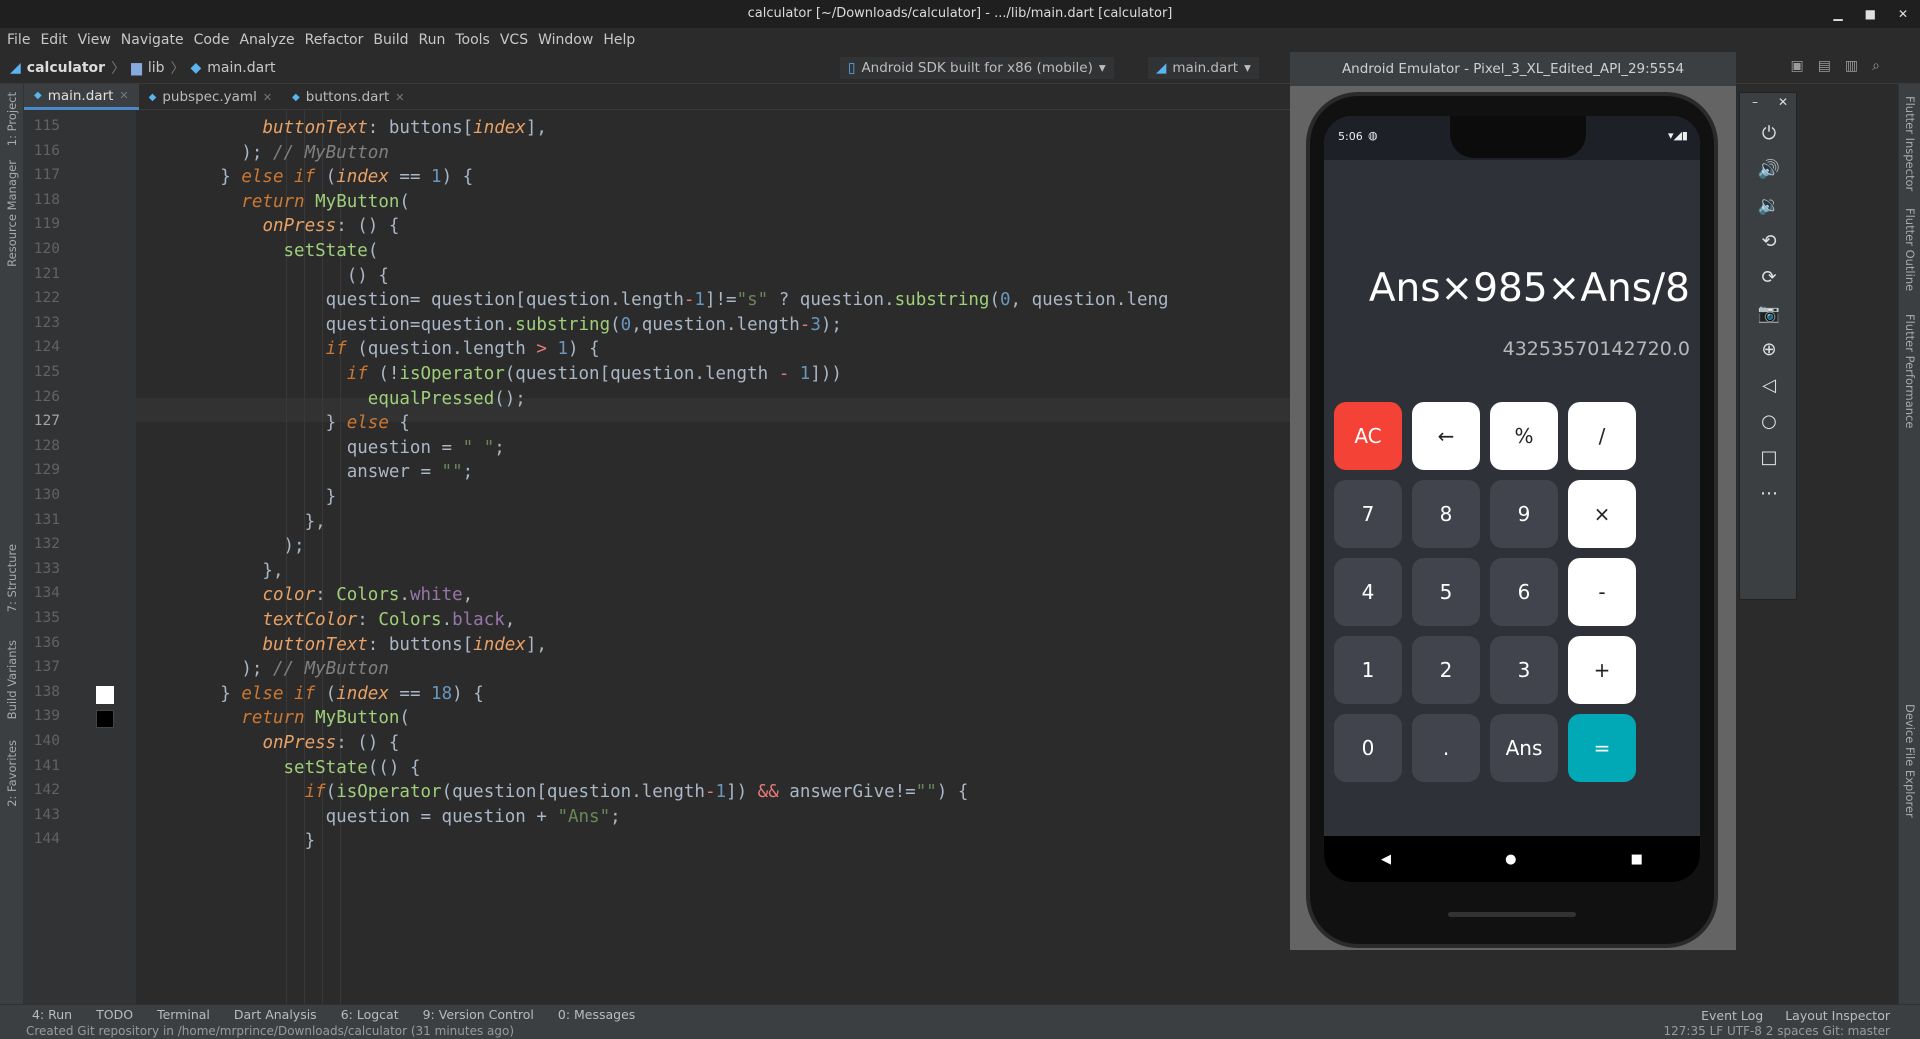 The width and height of the screenshot is (1920, 1039). I want to click on left-tool-build-variants: Build Variants, so click(12, 679).